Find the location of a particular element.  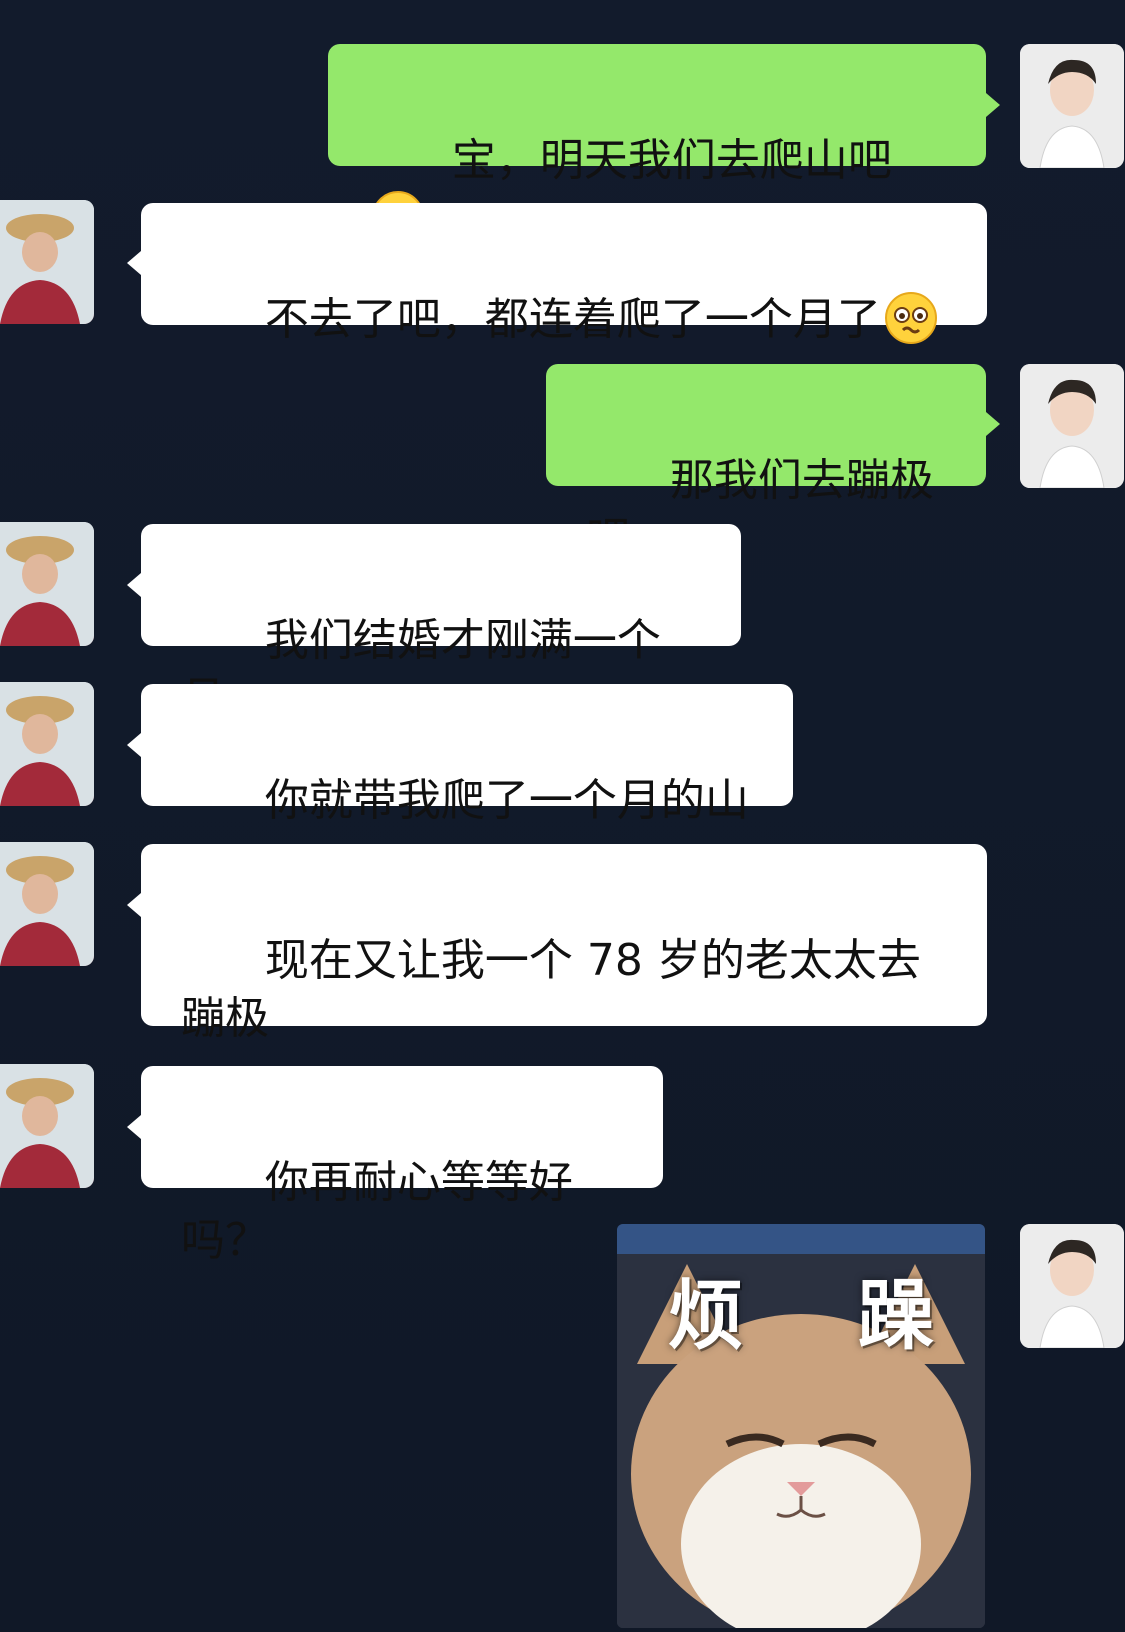

message-text: 宝，明天我们去爬山吧 is located at coordinates (671, 160).